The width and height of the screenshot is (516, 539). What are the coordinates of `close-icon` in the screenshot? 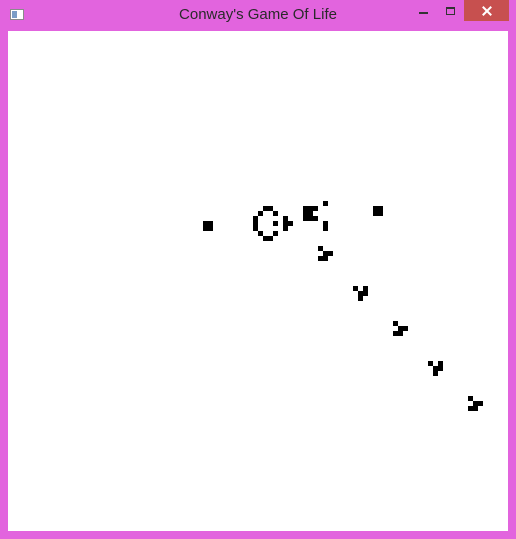 It's located at (487, 11).